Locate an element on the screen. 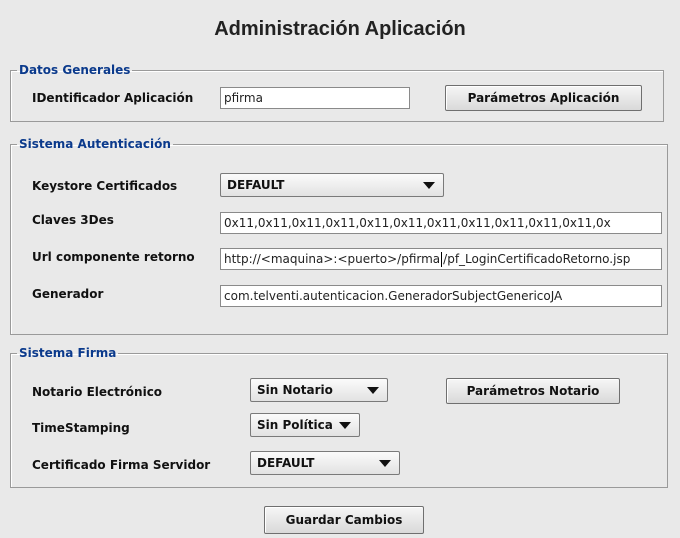  datos-generales-legend: Datos Generales is located at coordinates (75, 70).